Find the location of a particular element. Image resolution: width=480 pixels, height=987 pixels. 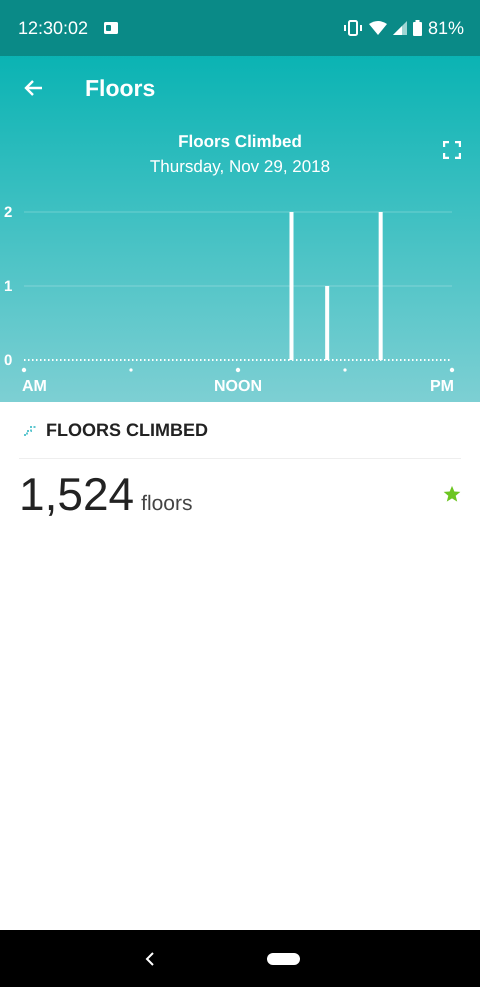

floors-value: 1,524 is located at coordinates (76, 494).